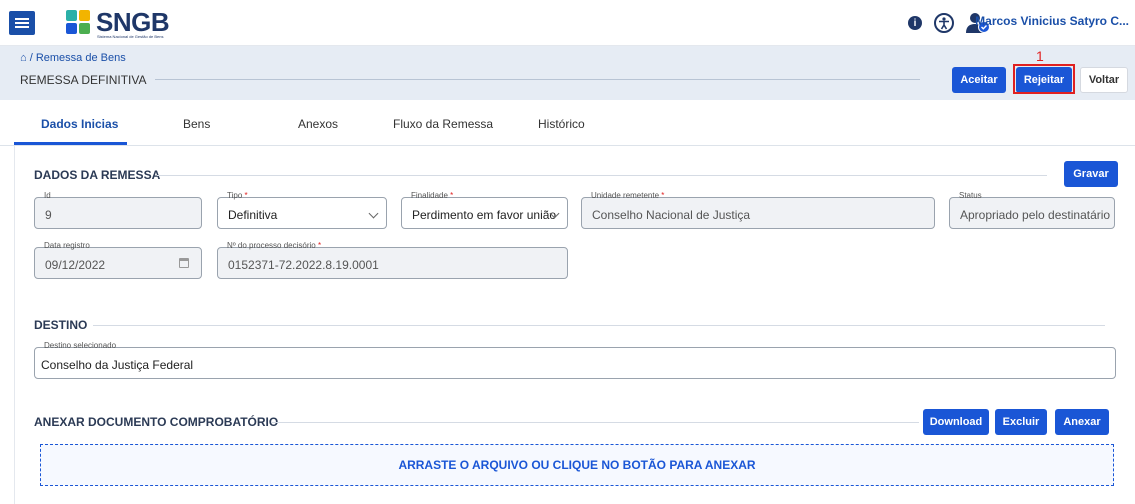  What do you see at coordinates (1035, 215) in the screenshot?
I see `status-value: Apropriado pelo destinatário` at bounding box center [1035, 215].